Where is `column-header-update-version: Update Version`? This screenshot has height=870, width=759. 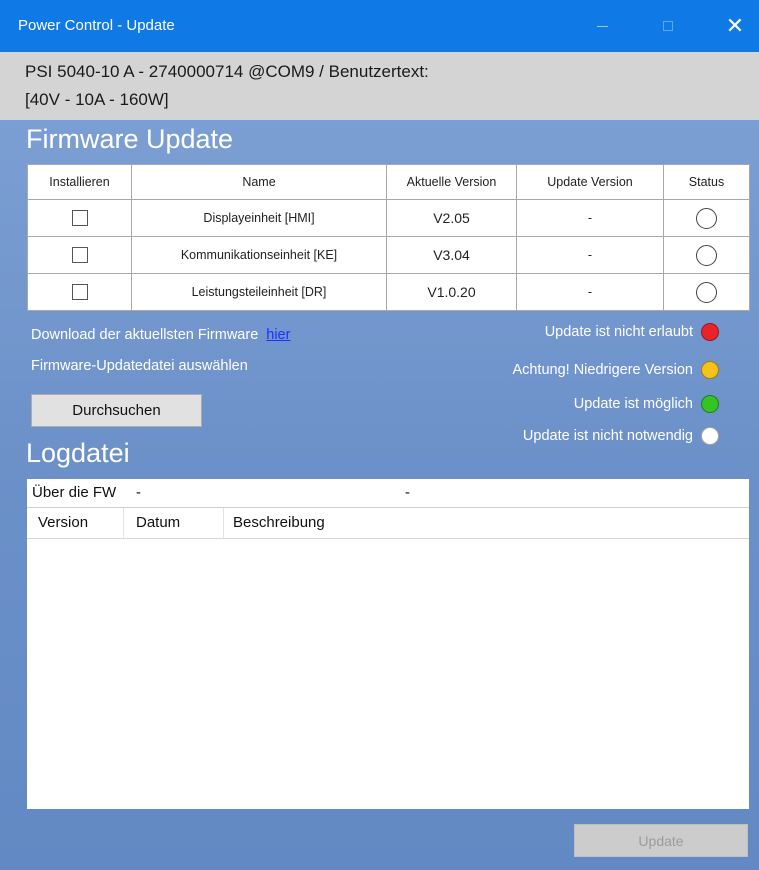 column-header-update-version: Update Version is located at coordinates (590, 182).